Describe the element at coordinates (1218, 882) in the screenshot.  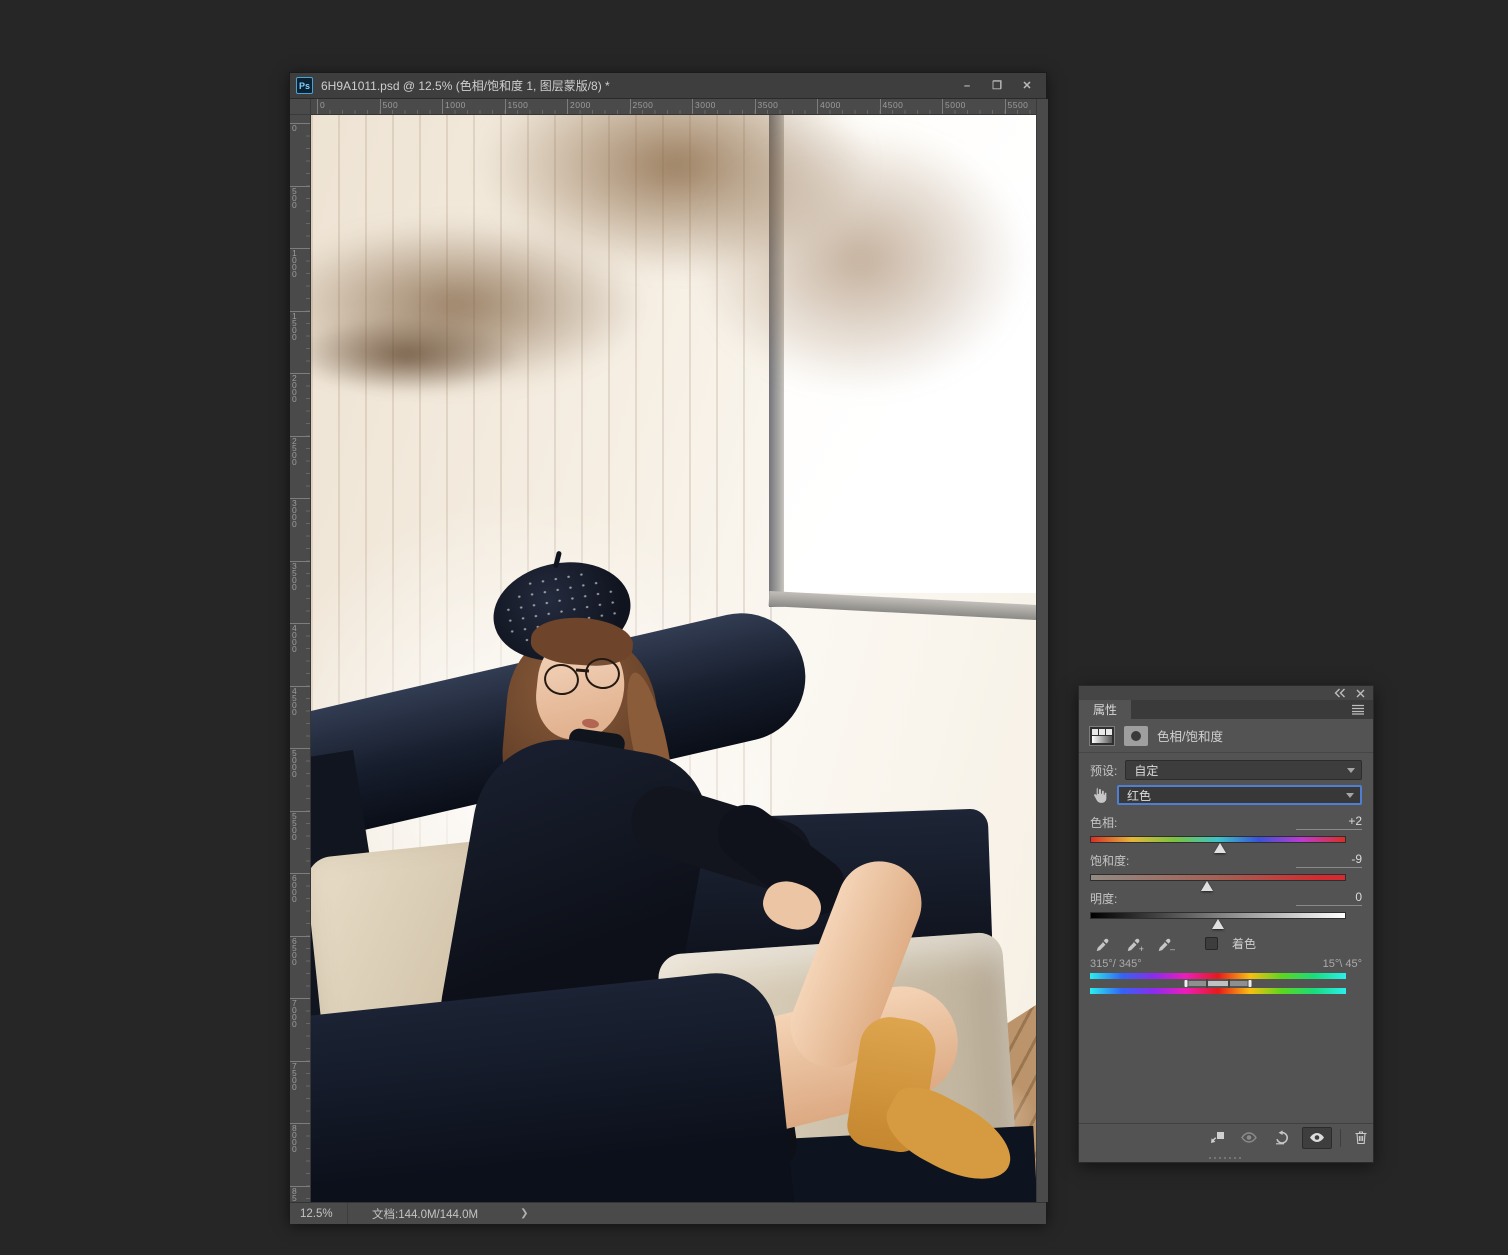
I see `saturation-slider-track` at that location.